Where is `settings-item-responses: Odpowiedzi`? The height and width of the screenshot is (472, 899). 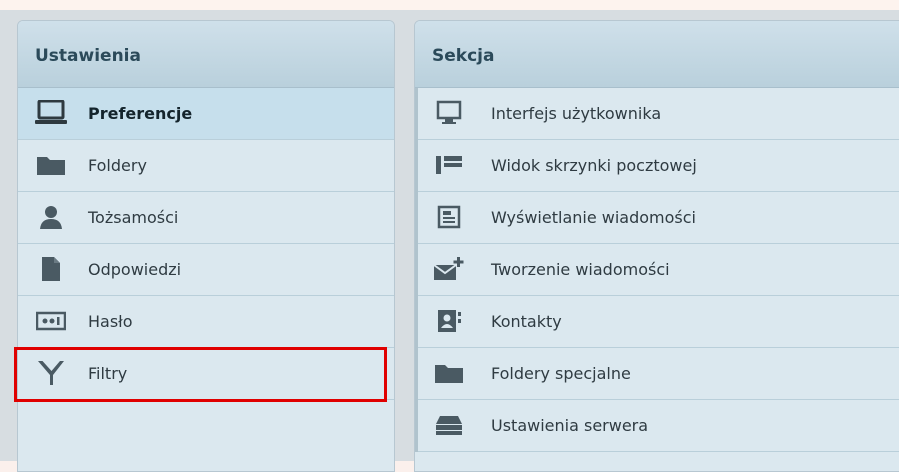
settings-item-responses: Odpowiedzi is located at coordinates (206, 270).